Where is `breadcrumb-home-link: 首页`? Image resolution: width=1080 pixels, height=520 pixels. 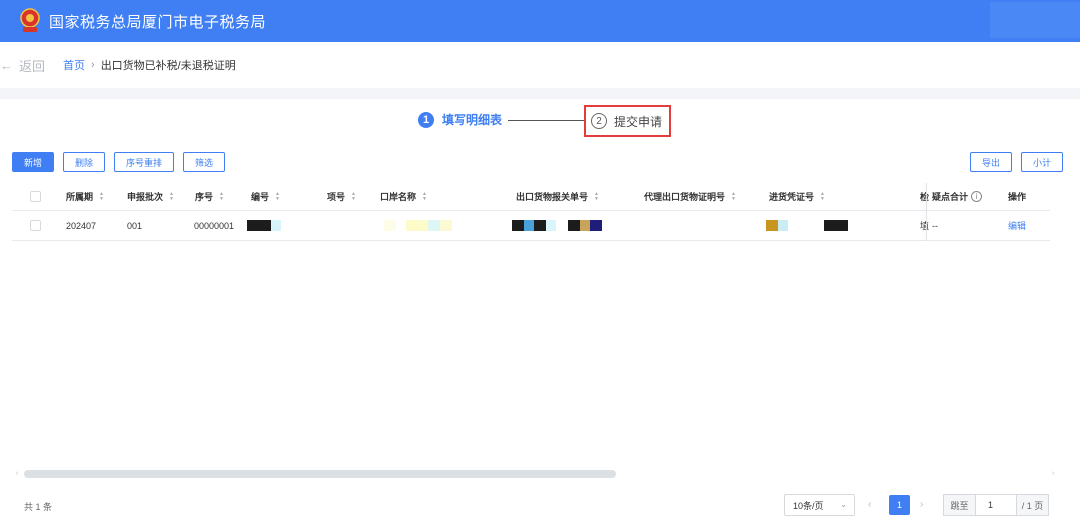
breadcrumb-home-link: 首页 is located at coordinates (74, 65).